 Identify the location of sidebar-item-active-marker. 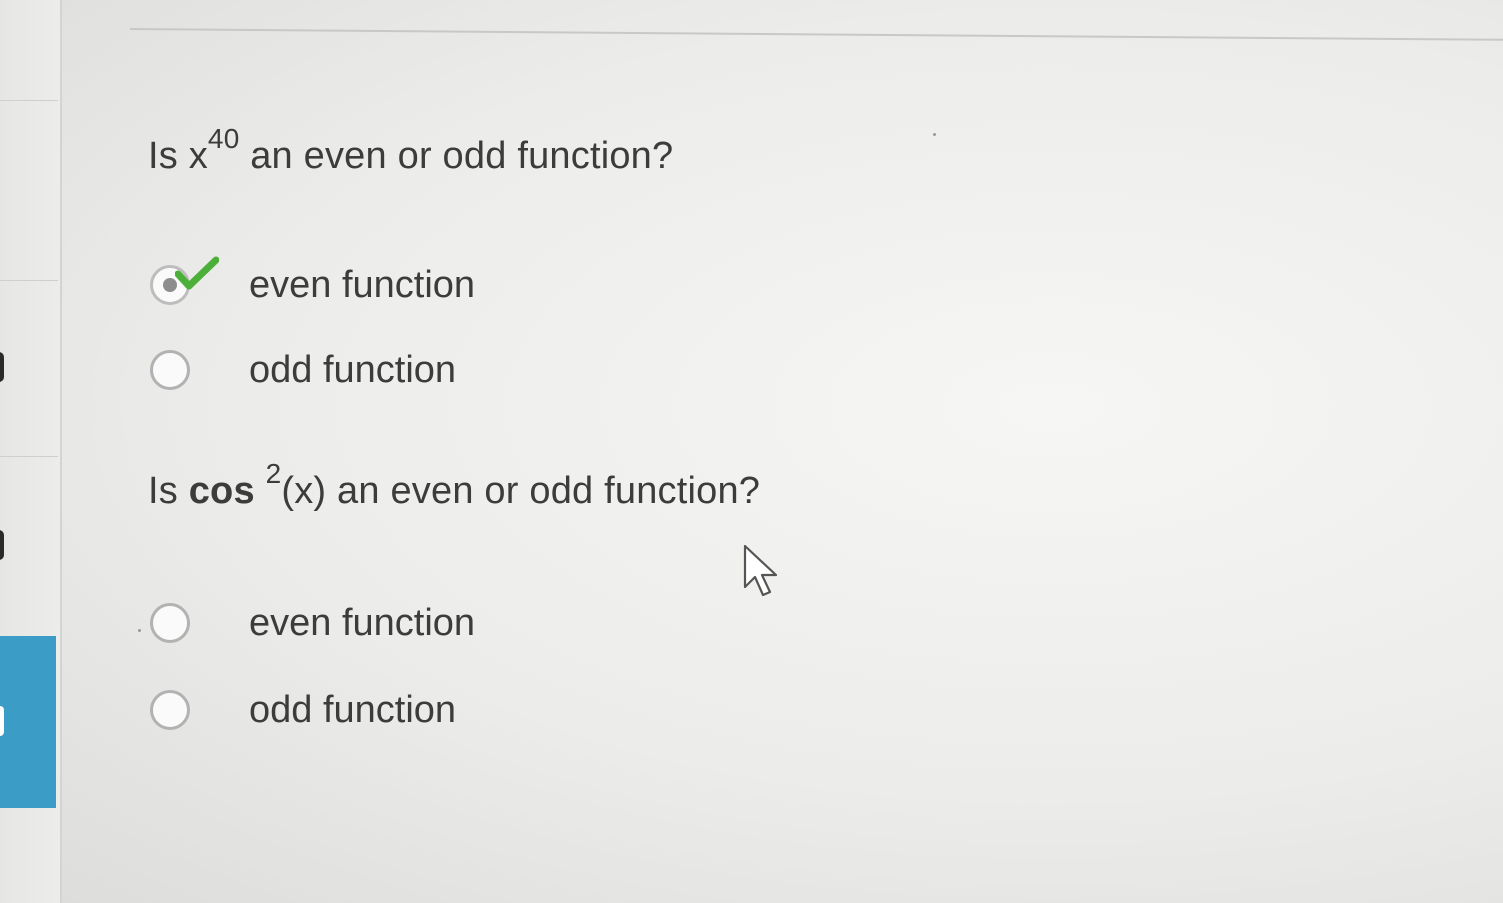
(2, 721).